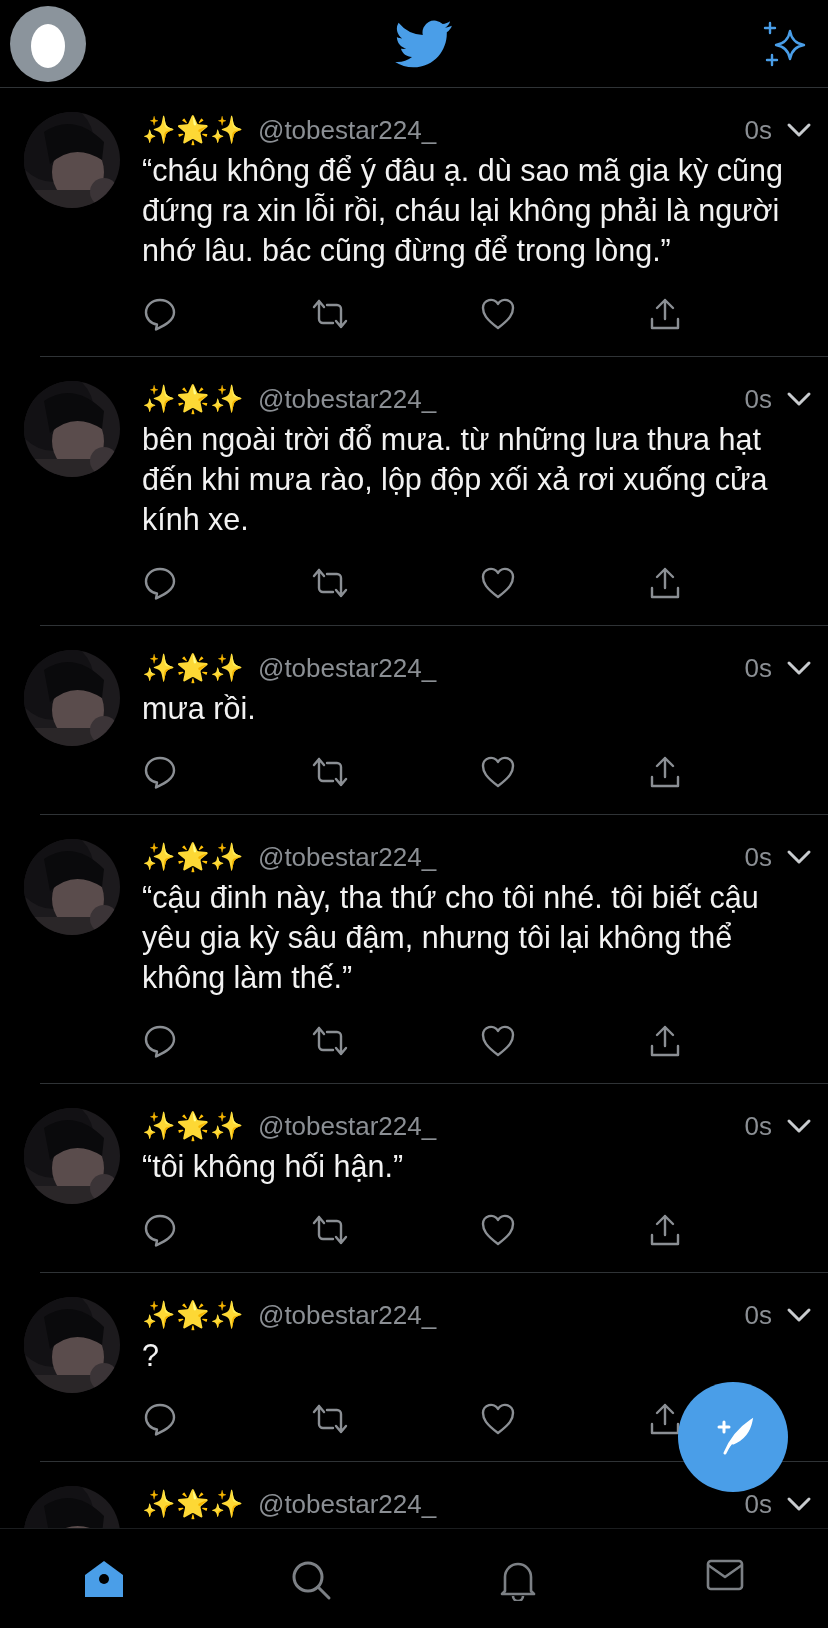  I want to click on tweet-text: ?, so click(151, 1355).